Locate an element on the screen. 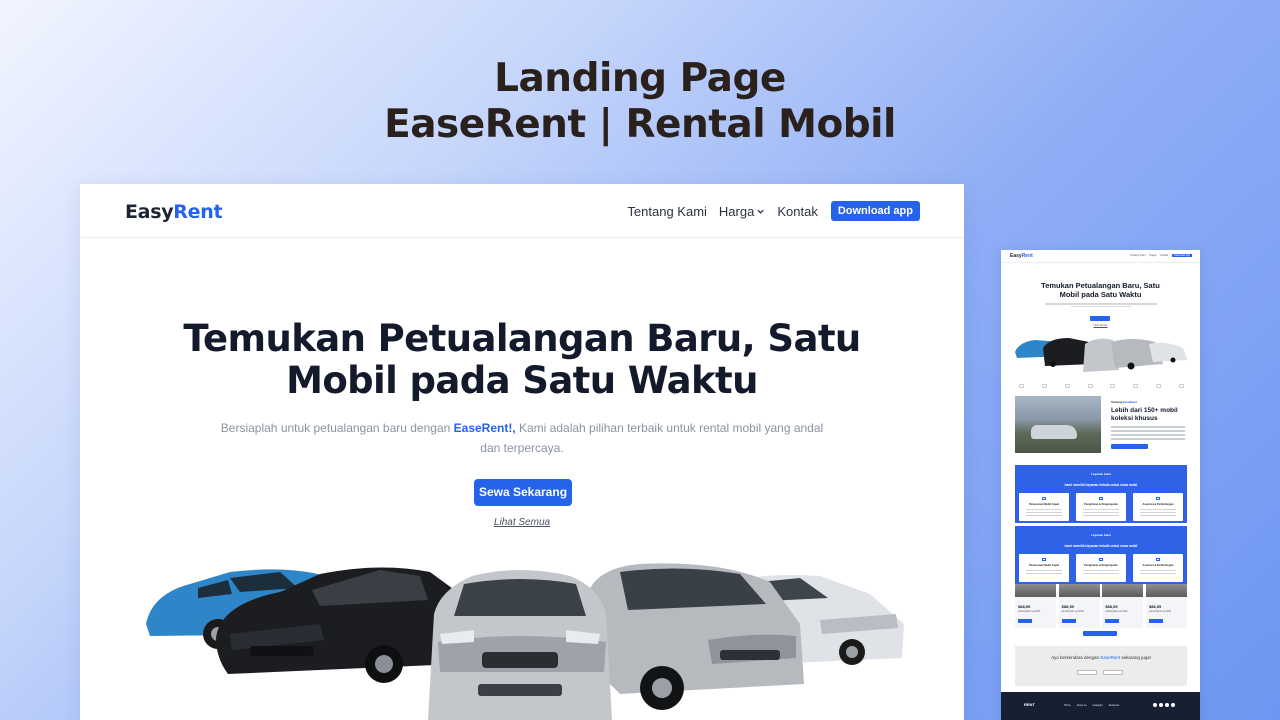  logo: EasyRent is located at coordinates (174, 212).